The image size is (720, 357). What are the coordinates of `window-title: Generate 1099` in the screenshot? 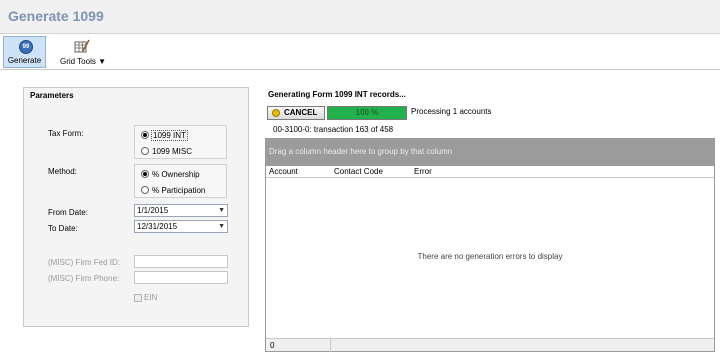 It's located at (56, 16).